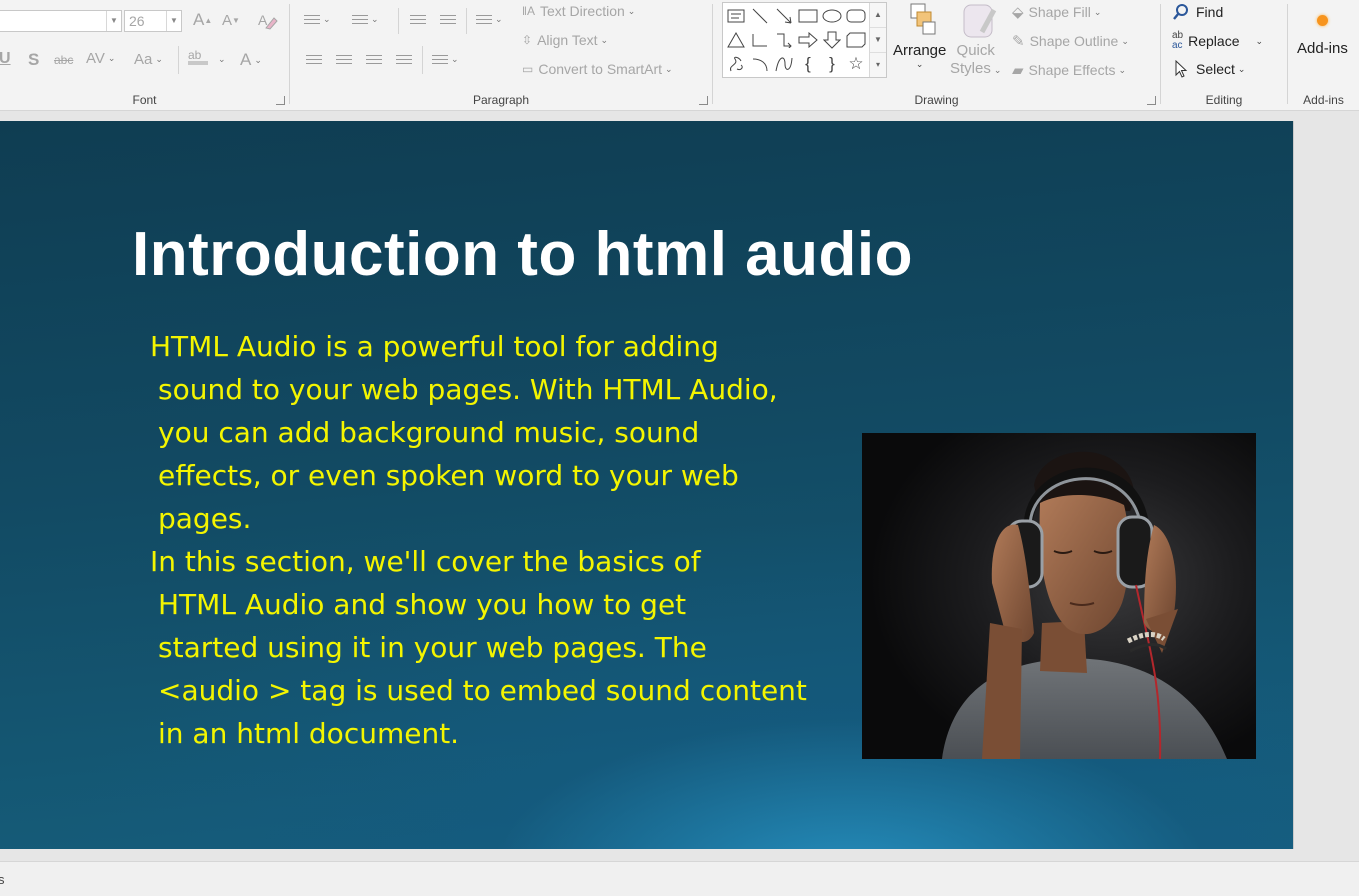 Image resolution: width=1359 pixels, height=896 pixels. Describe the element at coordinates (808, 64) in the screenshot. I see `left-brace-shape-icon: {` at that location.